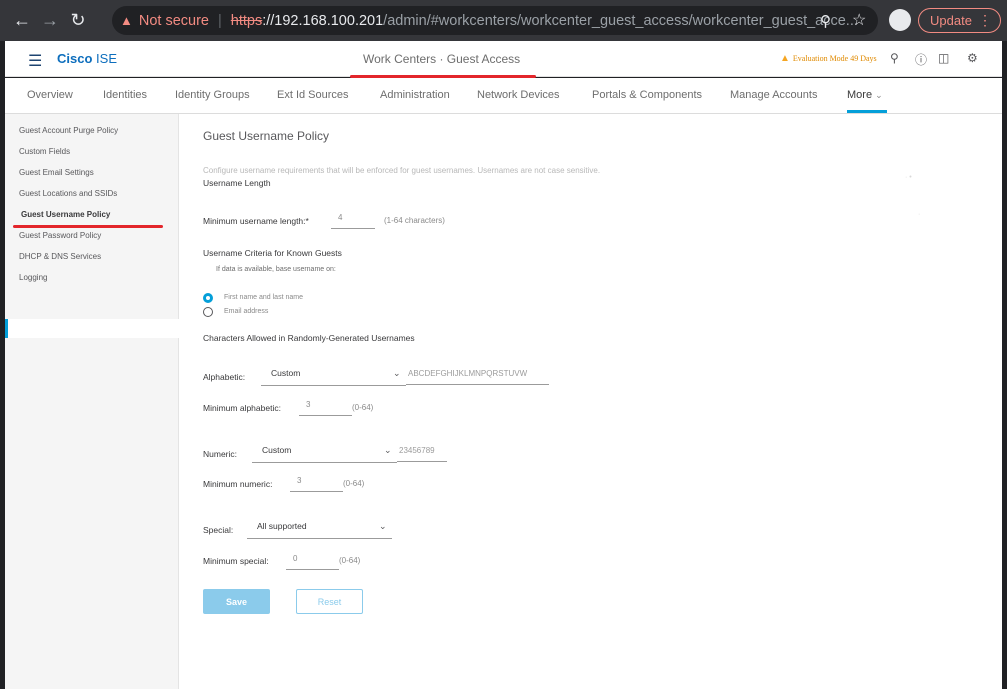 The width and height of the screenshot is (1007, 689). Describe the element at coordinates (106, 58) in the screenshot. I see `brand-product: ISE` at that location.